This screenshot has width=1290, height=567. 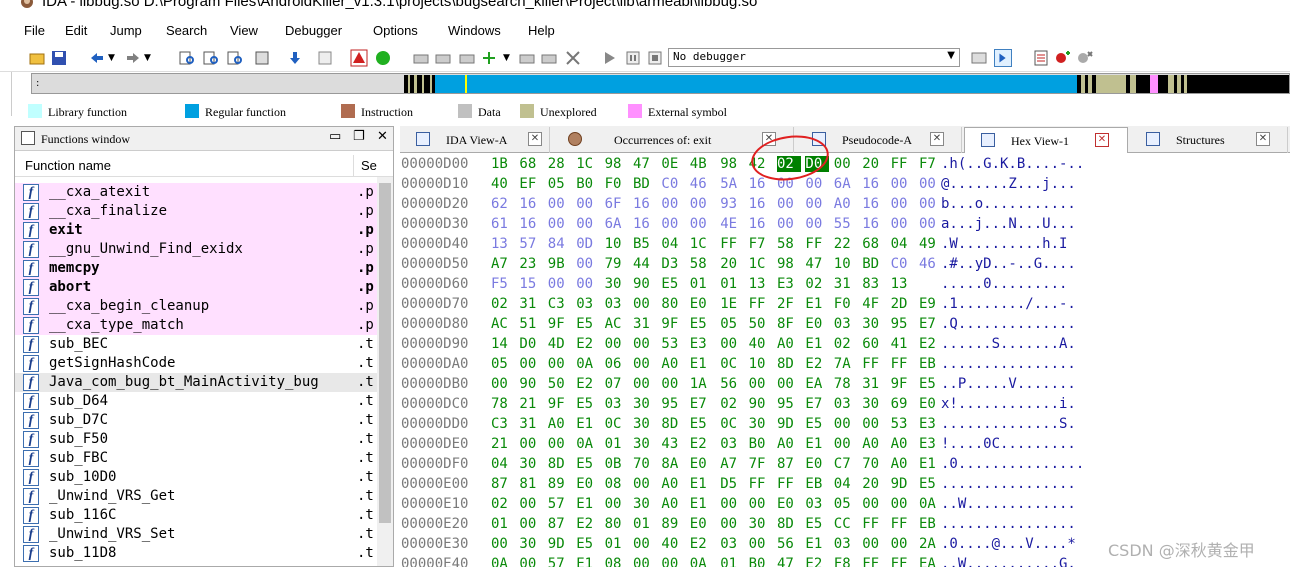 What do you see at coordinates (903, 424) in the screenshot?
I see `hex-byte: 53` at bounding box center [903, 424].